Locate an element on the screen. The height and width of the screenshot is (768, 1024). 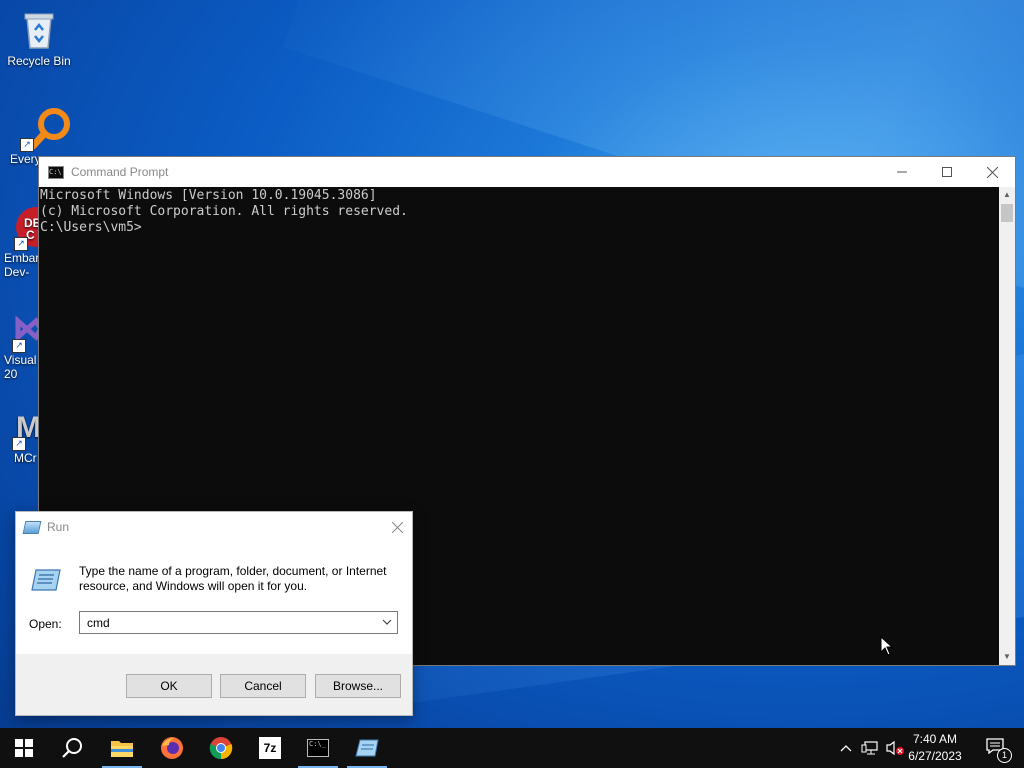
open-label: Open: is located at coordinates (45, 624).